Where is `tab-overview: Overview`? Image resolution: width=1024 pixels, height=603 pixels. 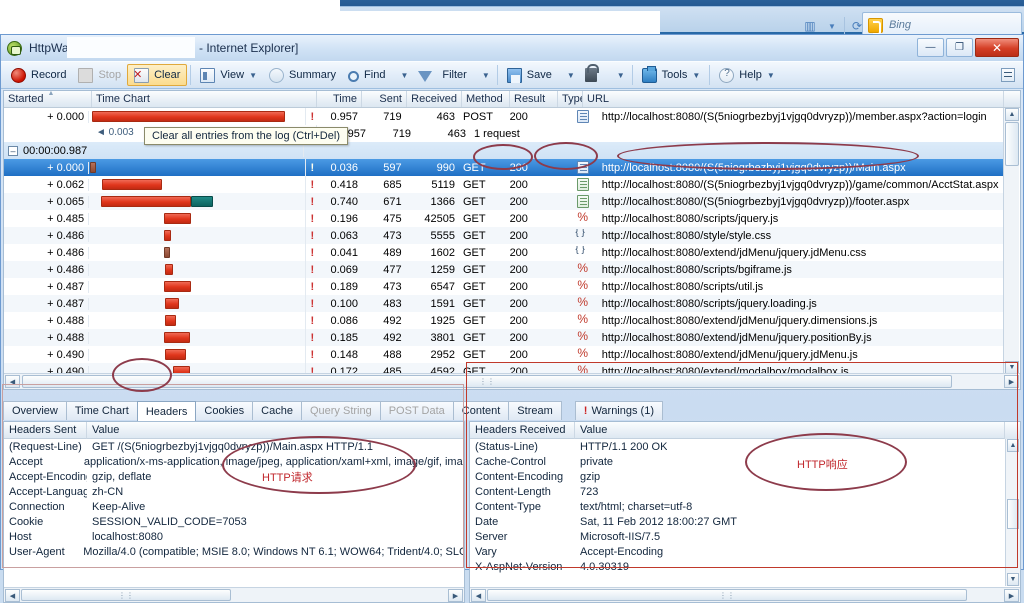
tab-overview: Overview is located at coordinates (35, 410).